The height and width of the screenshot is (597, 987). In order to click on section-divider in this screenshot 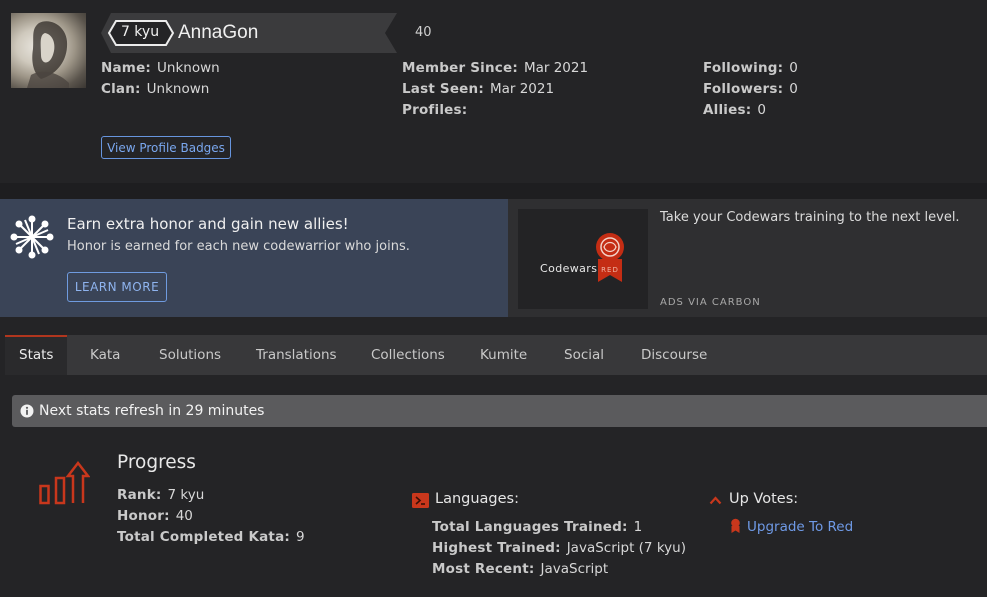, I will do `click(493, 191)`.